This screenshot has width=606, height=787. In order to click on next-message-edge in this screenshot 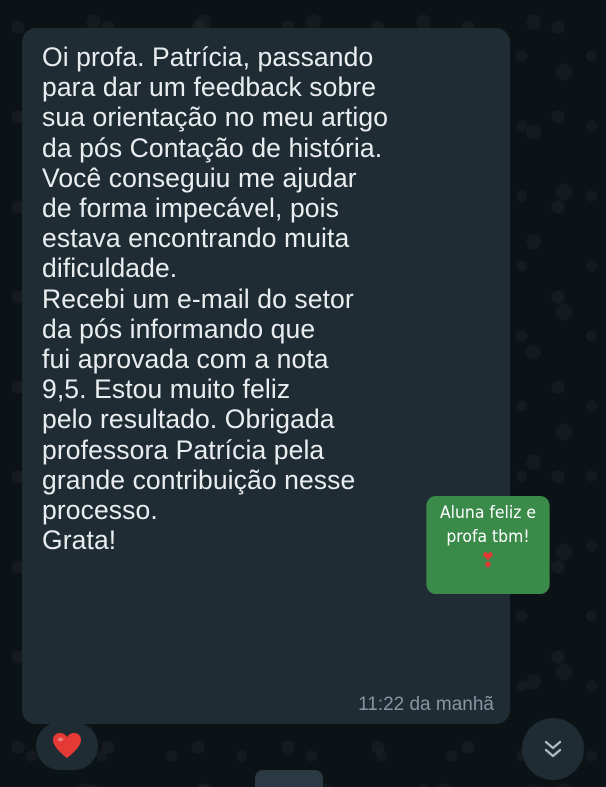, I will do `click(289, 778)`.